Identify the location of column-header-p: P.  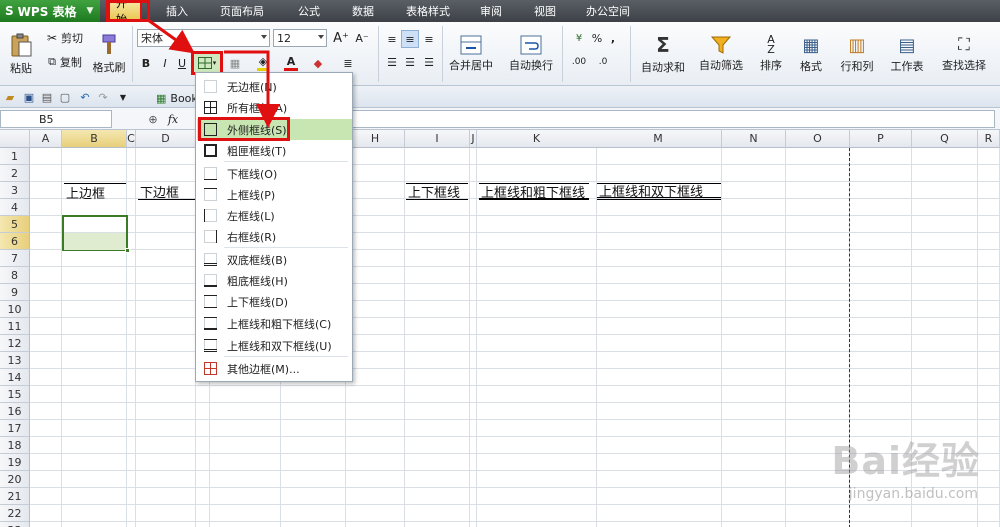
(881, 139).